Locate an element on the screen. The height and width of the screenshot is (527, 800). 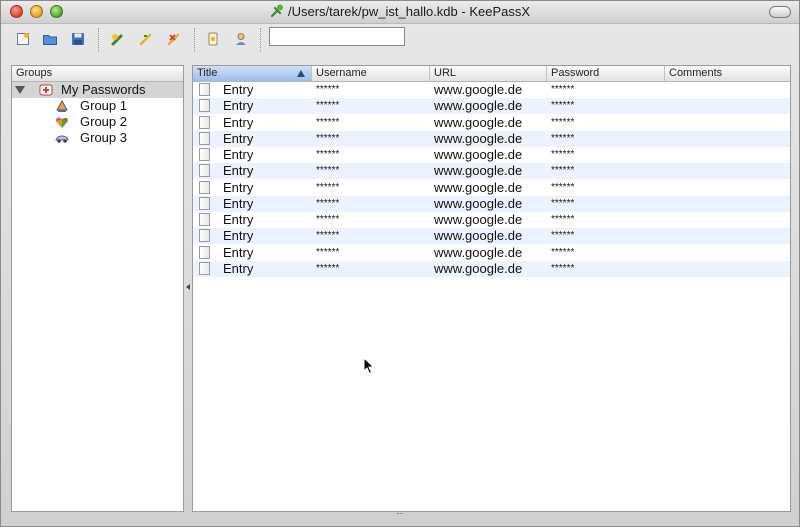
save-database-icon is located at coordinates (78, 39).